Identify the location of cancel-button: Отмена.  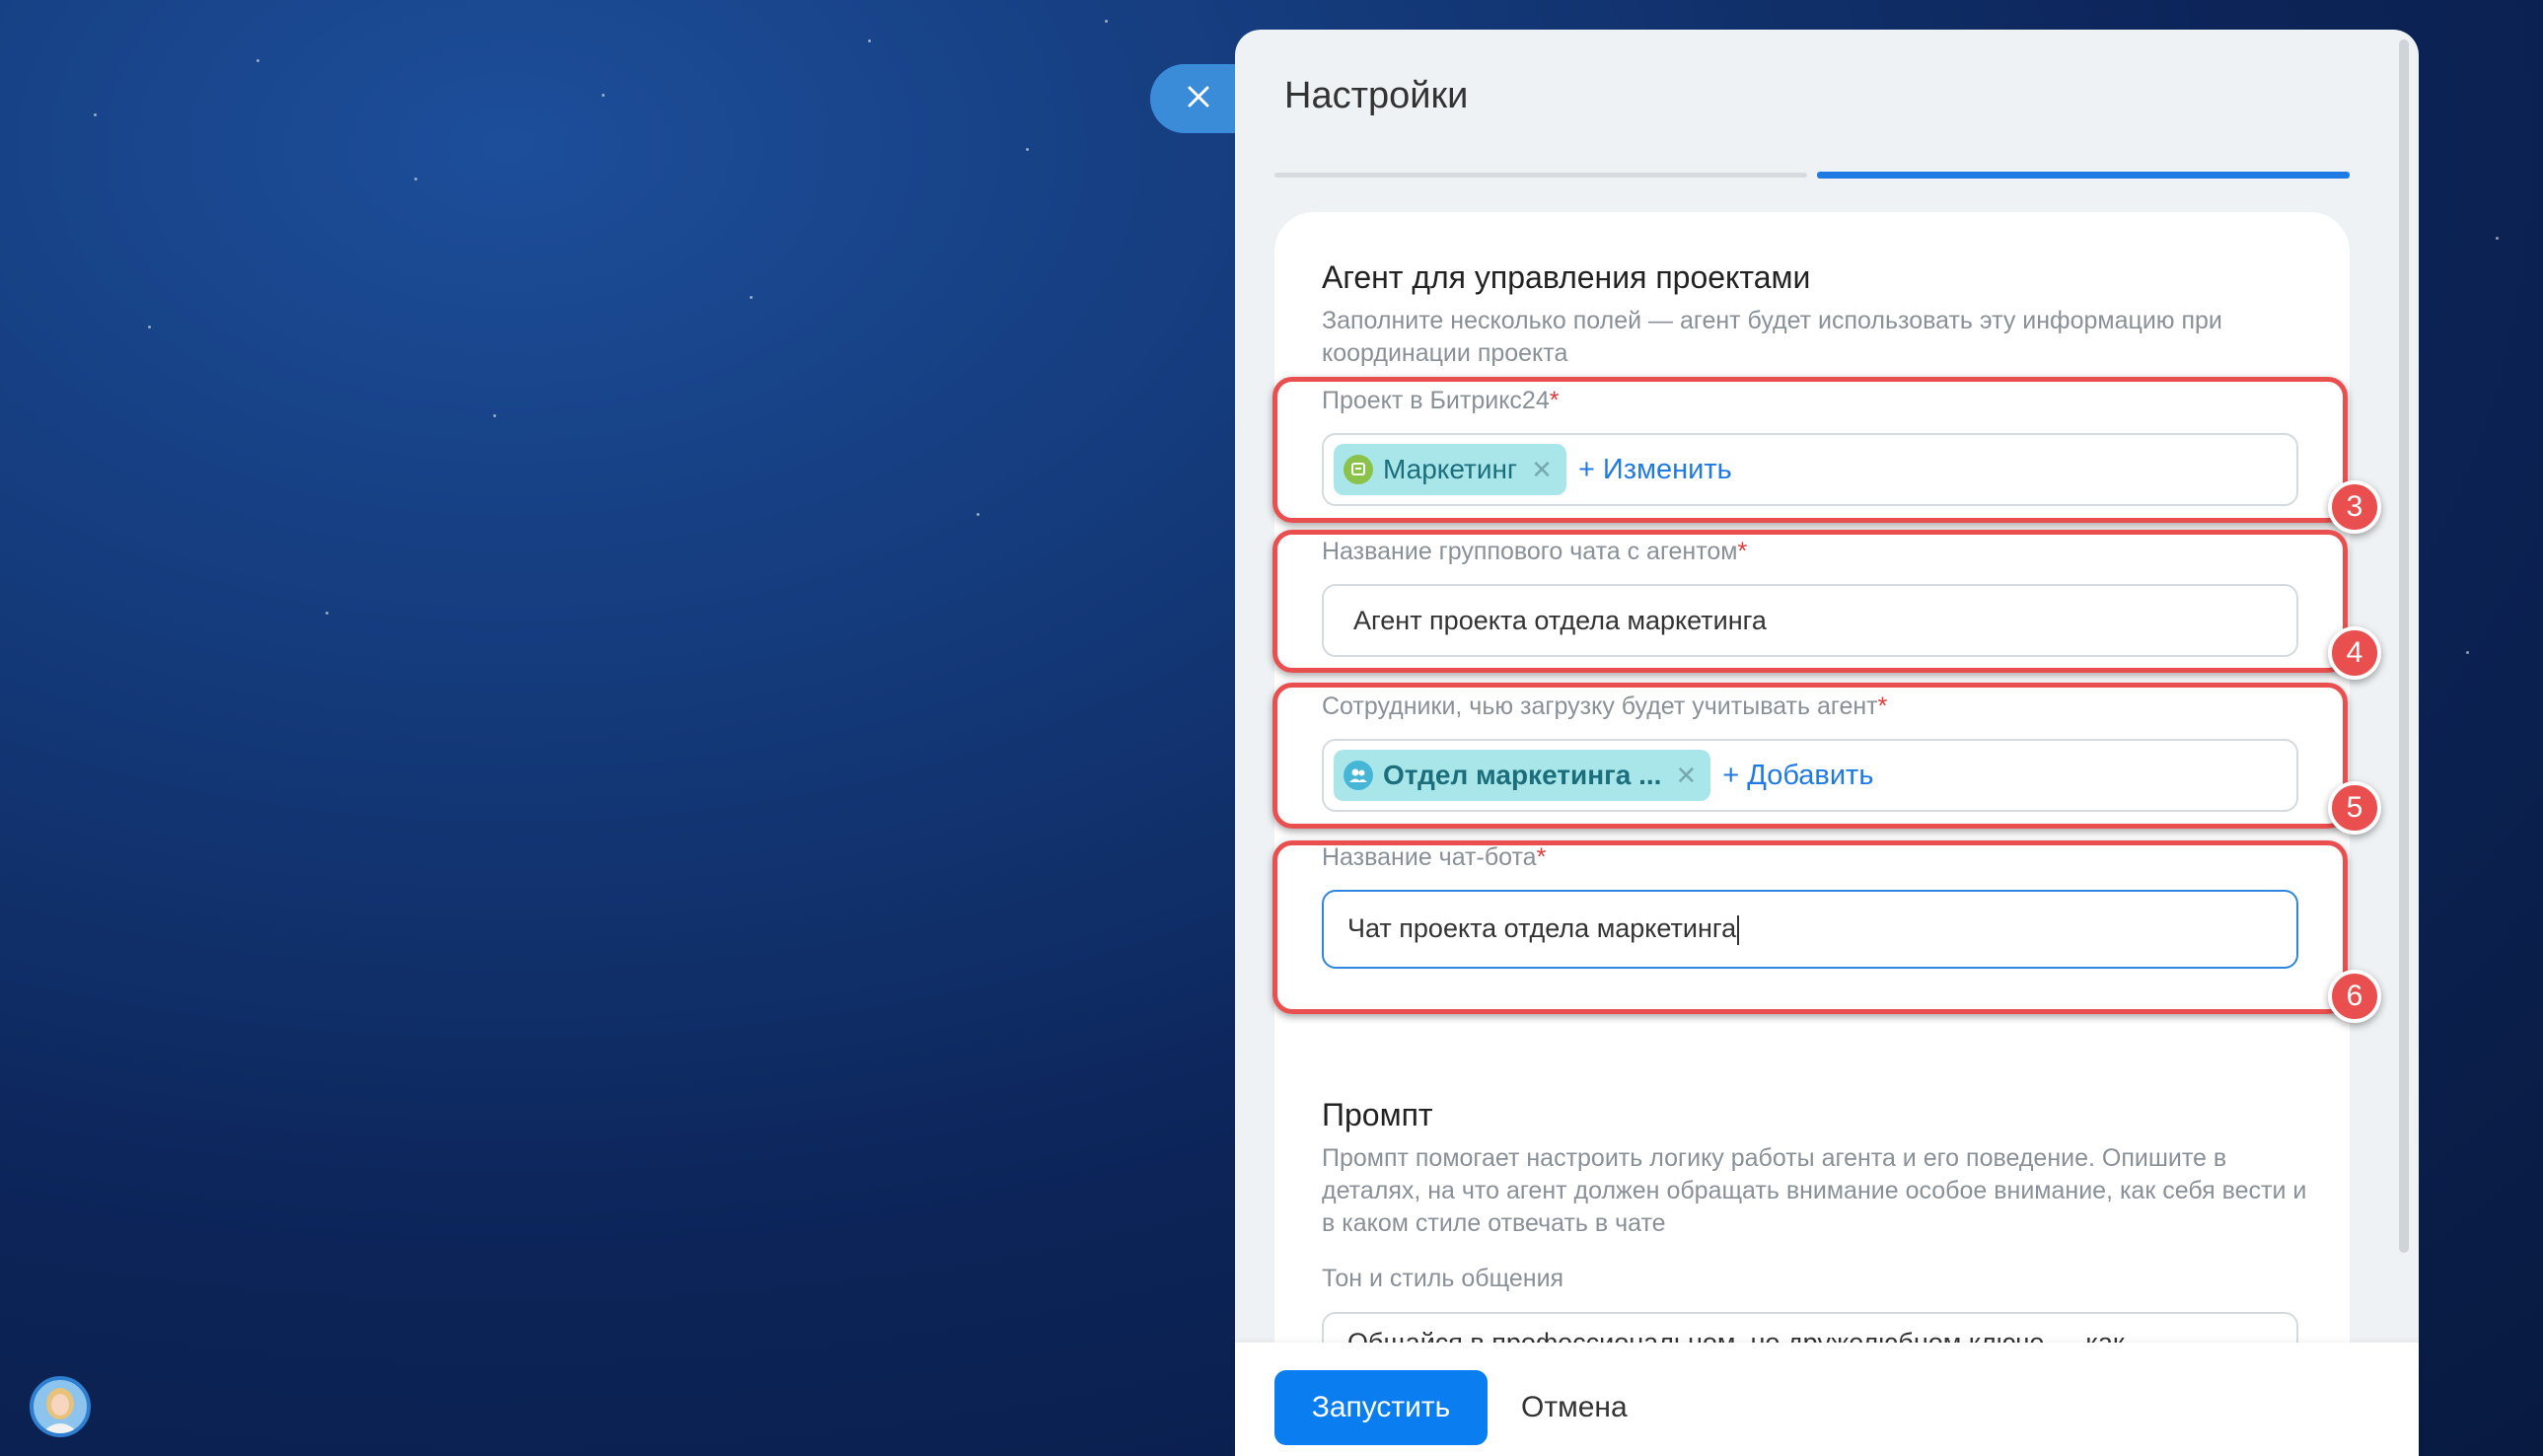
(1574, 1407).